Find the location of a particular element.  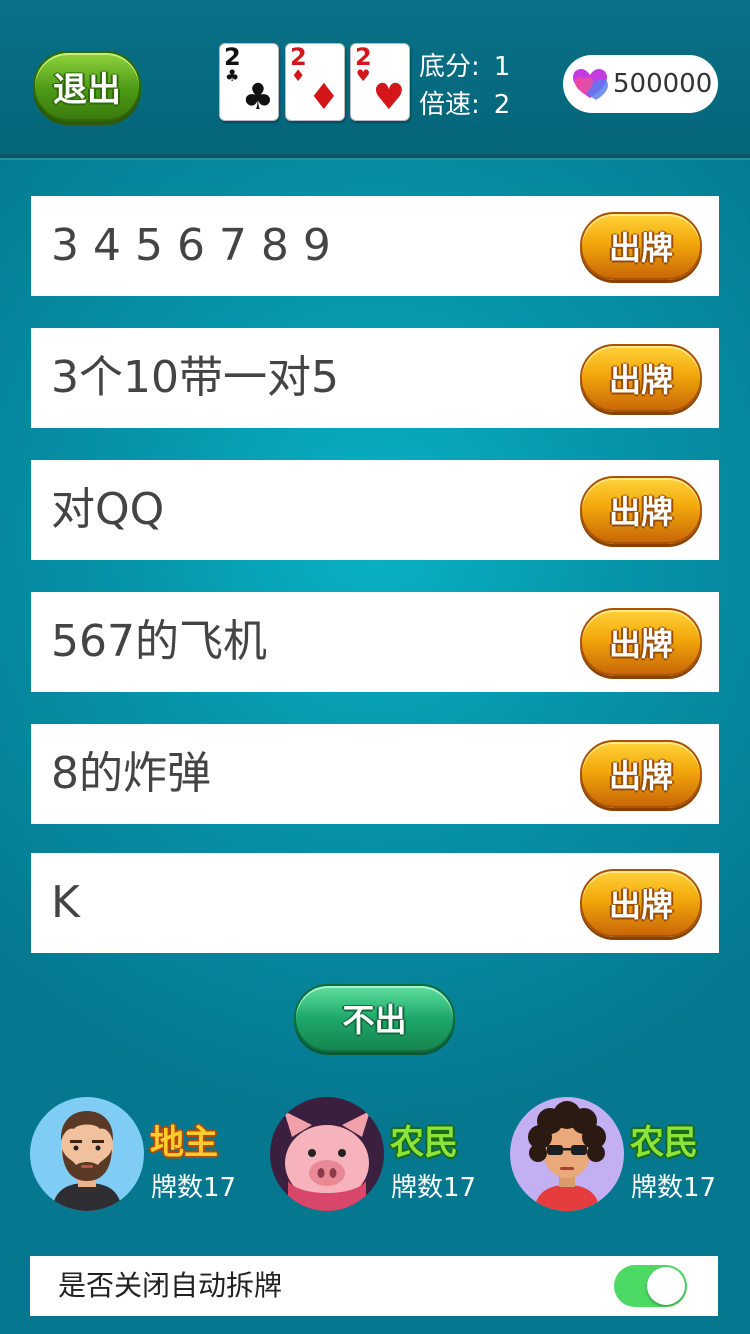

play-option-airplane: 567的飞机 出牌 is located at coordinates (375, 642).